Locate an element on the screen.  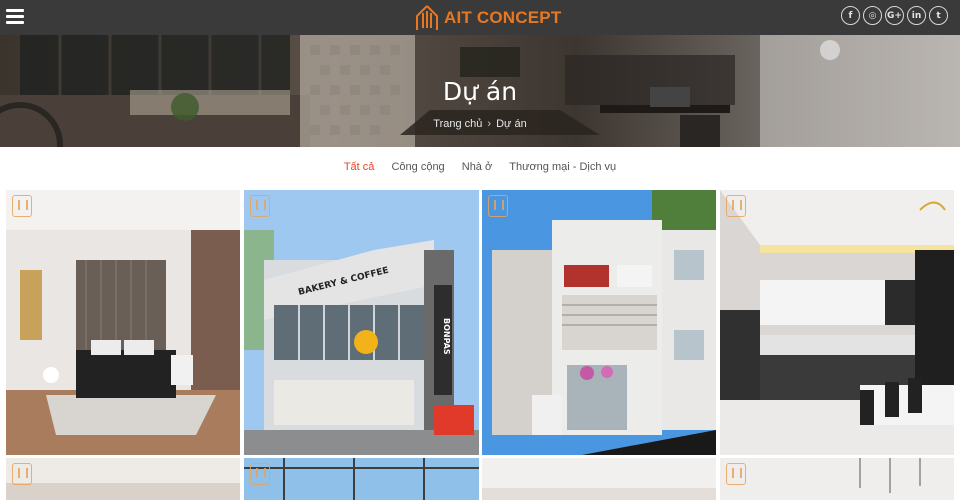
facade-2-image is located at coordinates (361, 479).